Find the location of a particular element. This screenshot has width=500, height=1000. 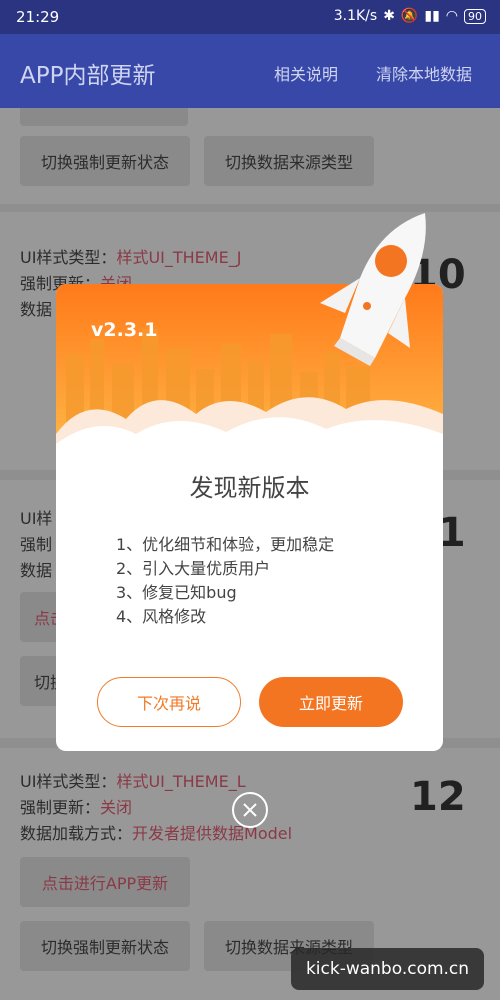

battery-indicator: 90 is located at coordinates (475, 16).